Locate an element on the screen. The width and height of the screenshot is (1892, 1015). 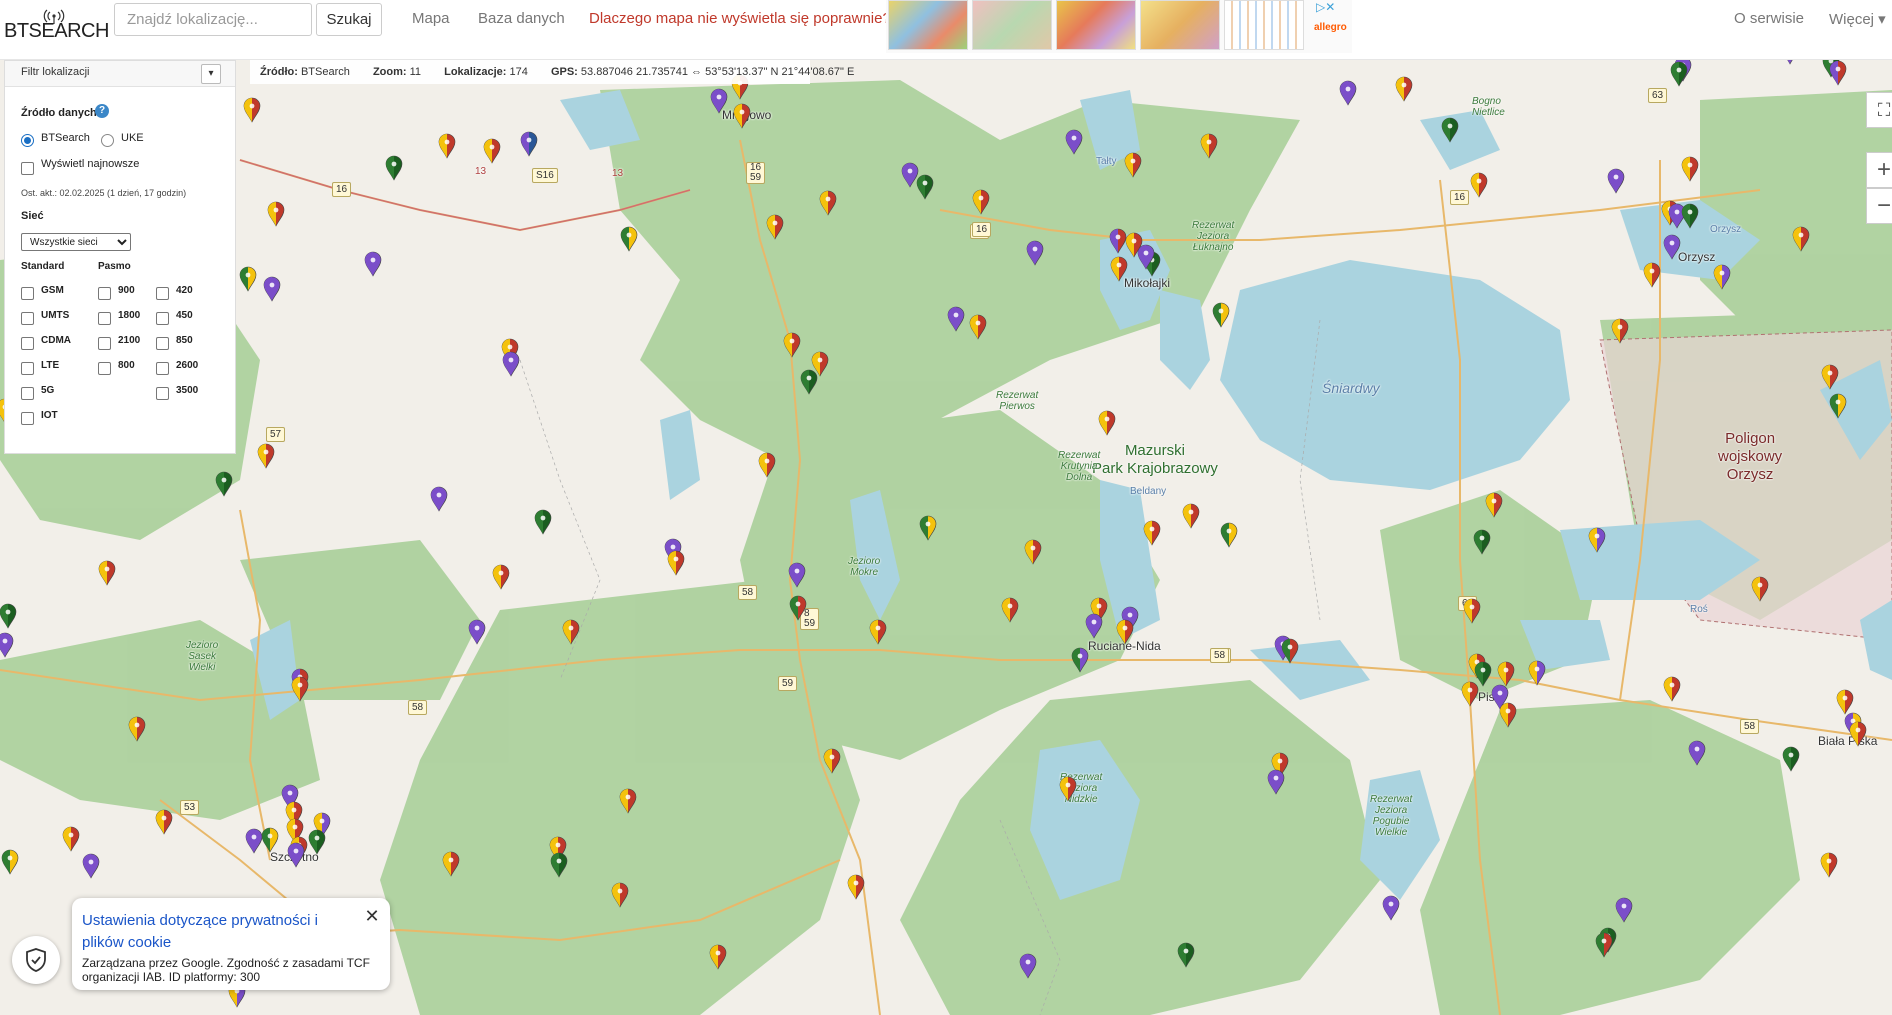
fullscreen-icon: ⛶ is located at coordinates (1879, 110).